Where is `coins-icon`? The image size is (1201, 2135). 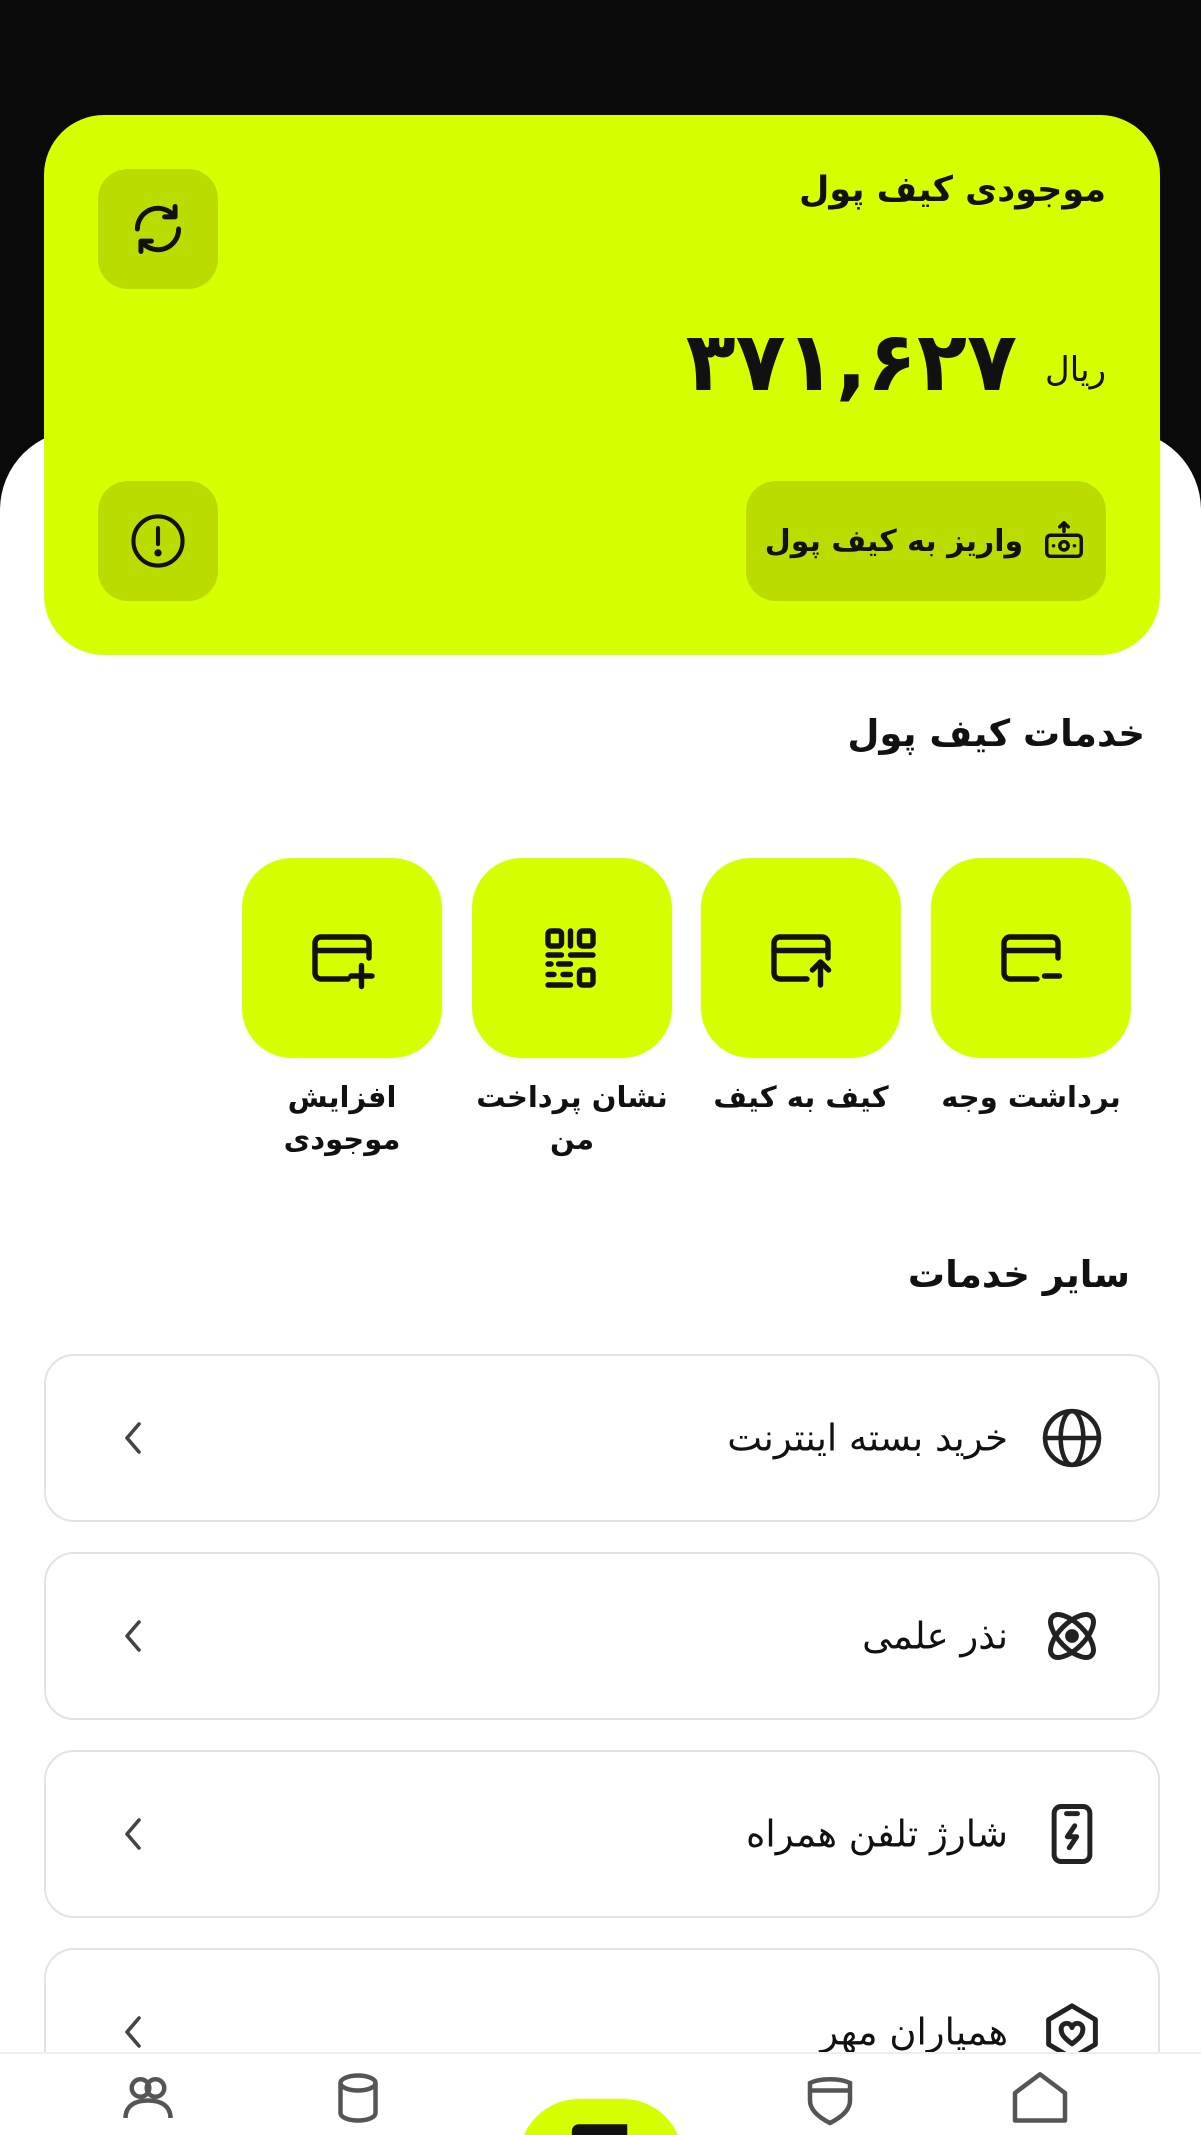 coins-icon is located at coordinates (358, 2098).